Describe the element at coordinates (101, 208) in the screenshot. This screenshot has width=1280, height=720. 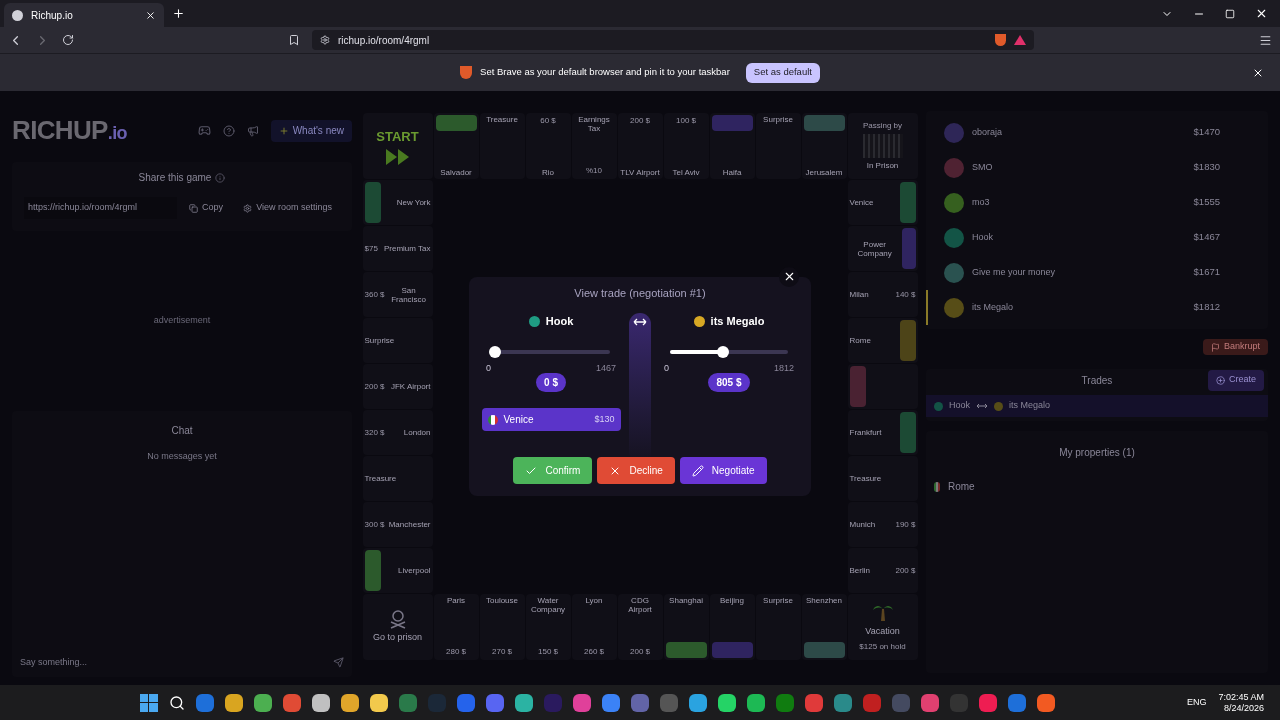
I see `room-url-field: https://richup.io/room/4rgml` at that location.